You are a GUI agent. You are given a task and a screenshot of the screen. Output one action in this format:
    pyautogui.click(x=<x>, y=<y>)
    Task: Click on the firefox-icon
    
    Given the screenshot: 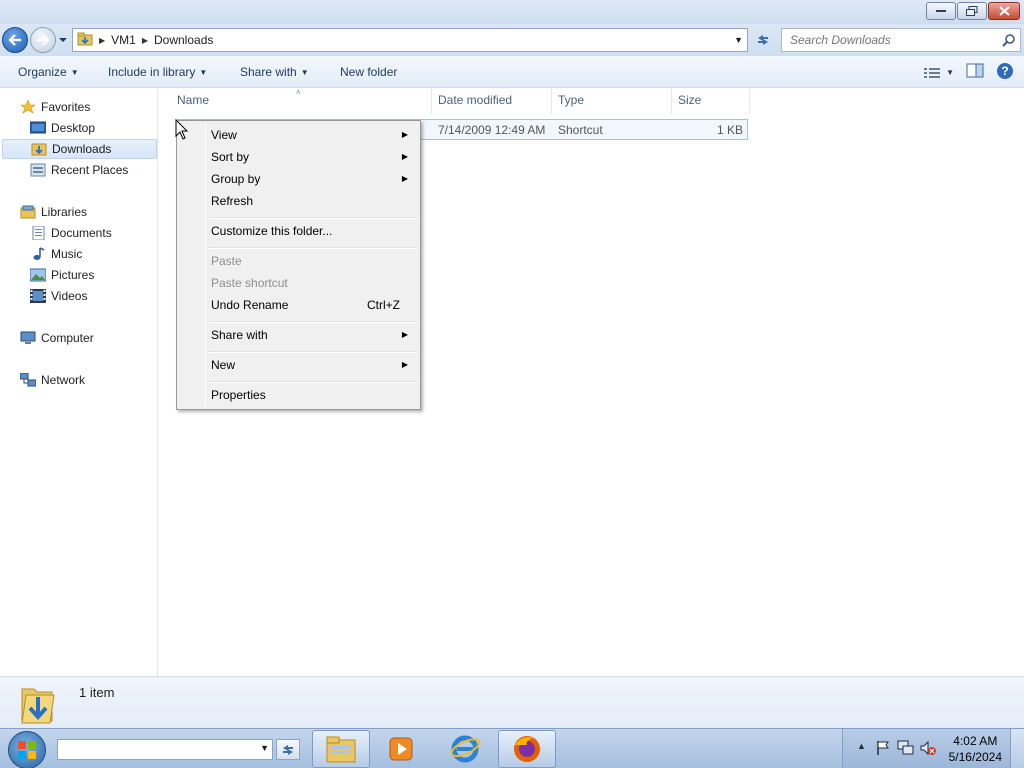 What is the action you would take?
    pyautogui.click(x=527, y=749)
    